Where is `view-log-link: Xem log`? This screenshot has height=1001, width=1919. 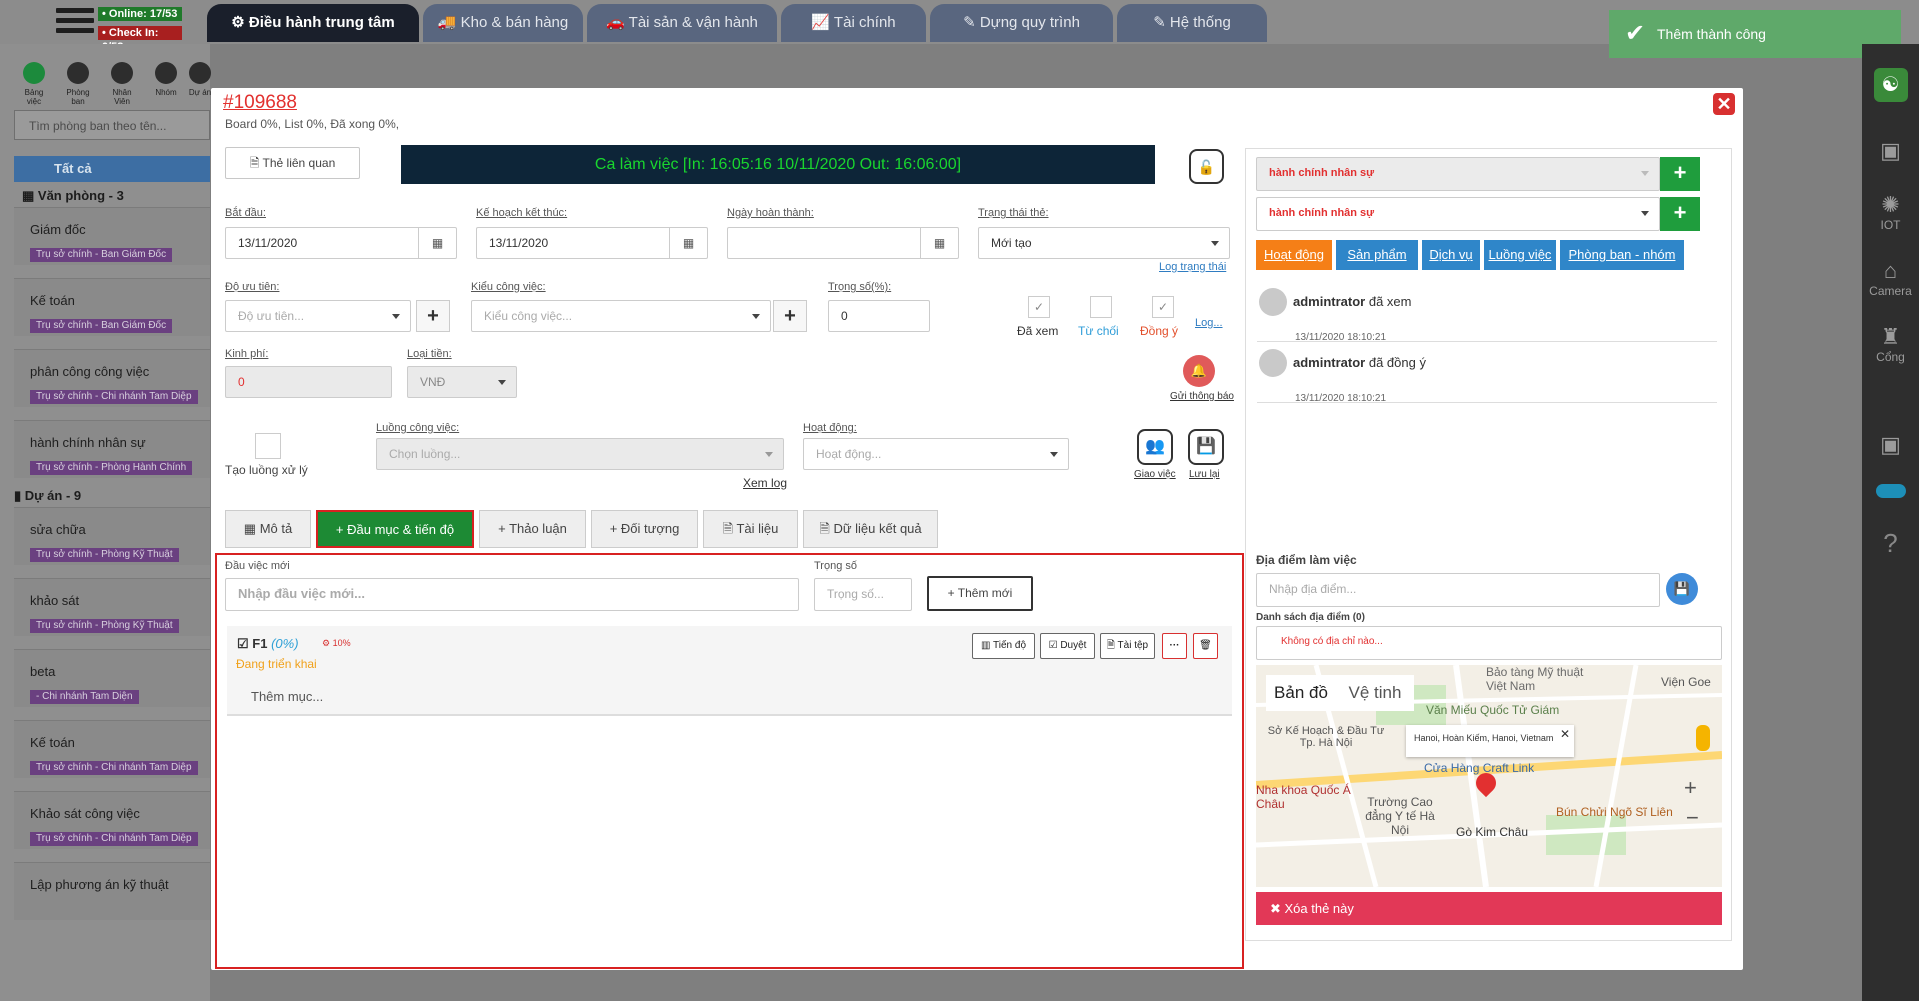
view-log-link: Xem log is located at coordinates (765, 483).